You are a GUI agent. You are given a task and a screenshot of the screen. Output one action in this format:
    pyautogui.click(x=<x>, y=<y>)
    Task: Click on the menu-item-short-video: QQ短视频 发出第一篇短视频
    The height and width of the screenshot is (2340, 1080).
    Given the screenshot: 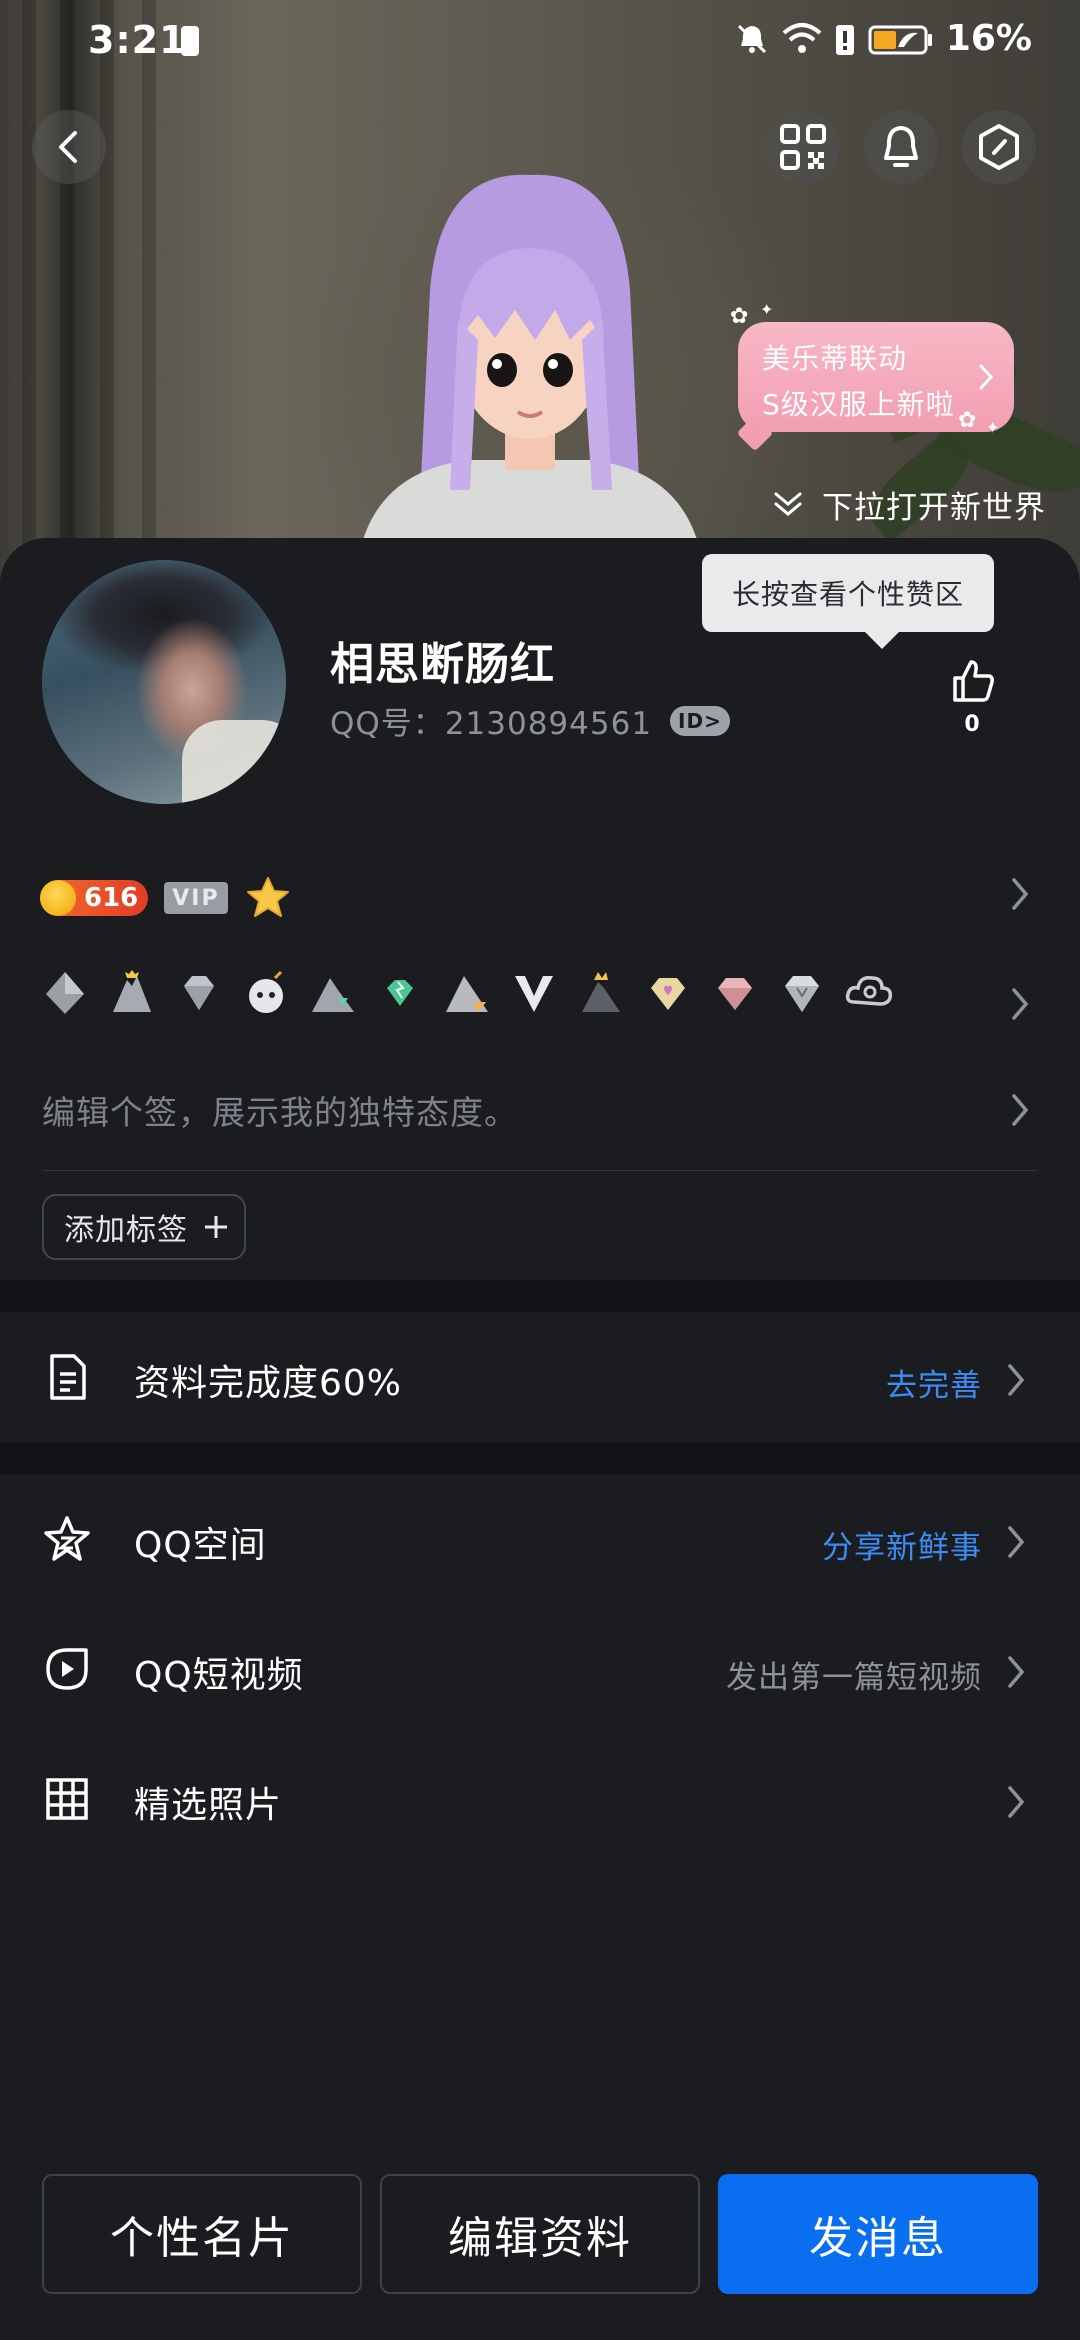 What is the action you would take?
    pyautogui.click(x=540, y=1669)
    